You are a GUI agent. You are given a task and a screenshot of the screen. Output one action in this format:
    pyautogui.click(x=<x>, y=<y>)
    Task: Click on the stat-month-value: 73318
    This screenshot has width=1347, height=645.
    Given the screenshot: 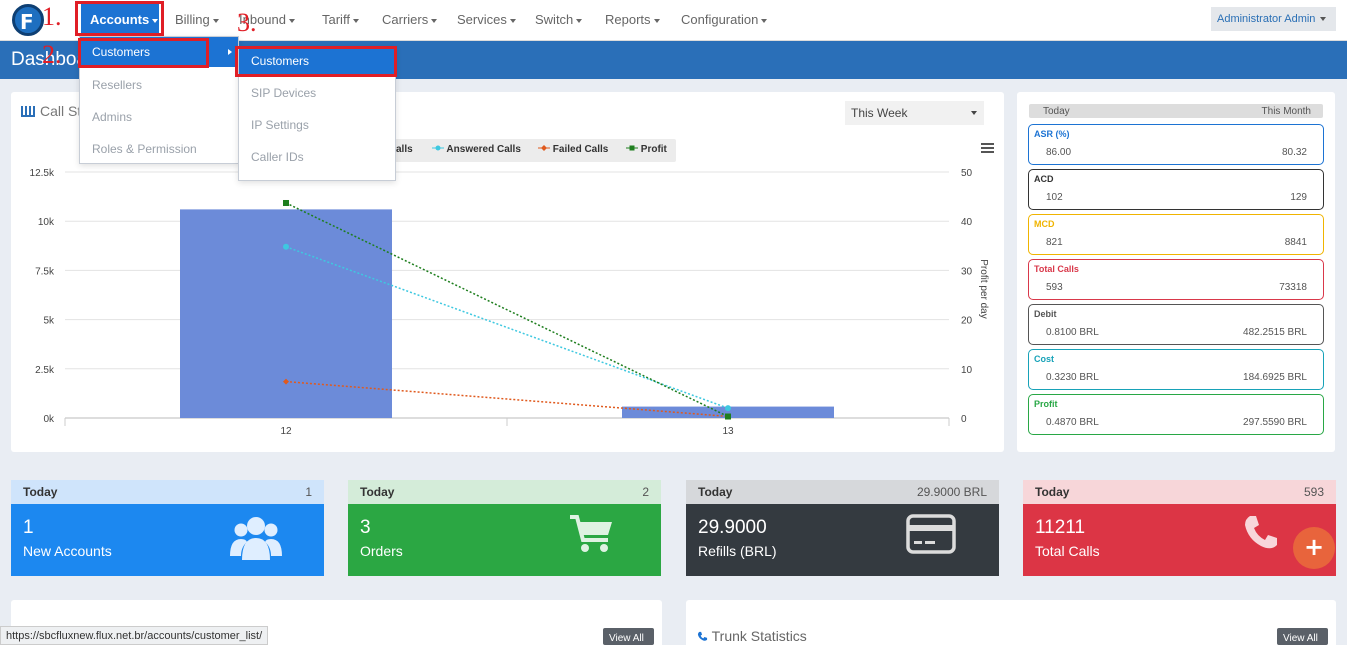 What is the action you would take?
    pyautogui.click(x=1293, y=287)
    